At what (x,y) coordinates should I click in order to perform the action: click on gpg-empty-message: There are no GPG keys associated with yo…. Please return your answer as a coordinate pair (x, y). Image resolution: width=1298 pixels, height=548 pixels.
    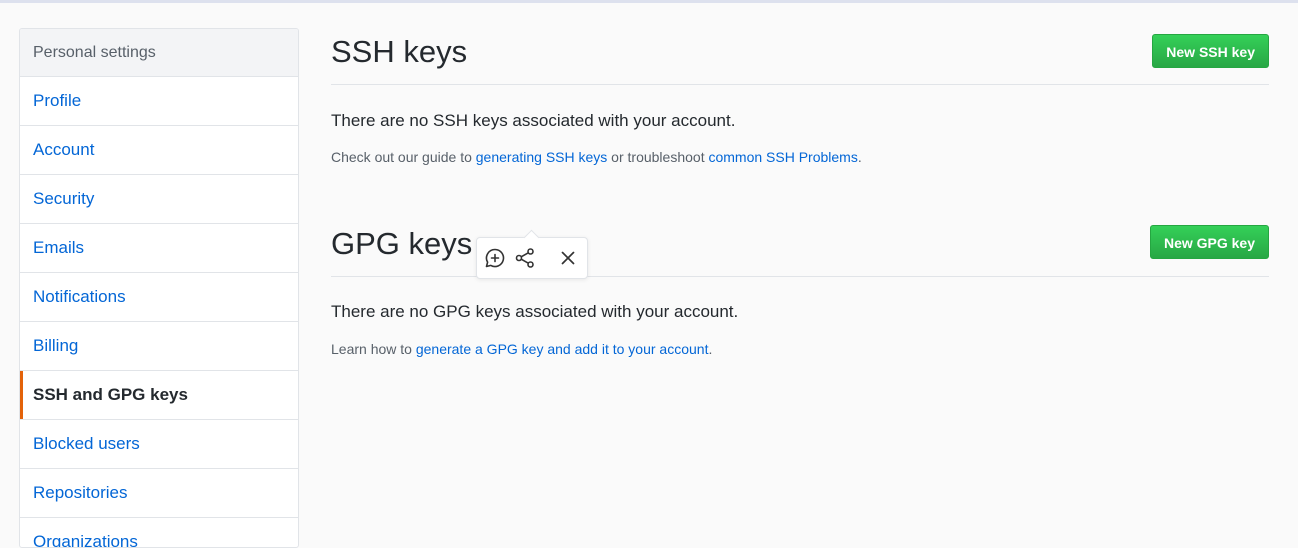
    Looking at the image, I should click on (535, 311).